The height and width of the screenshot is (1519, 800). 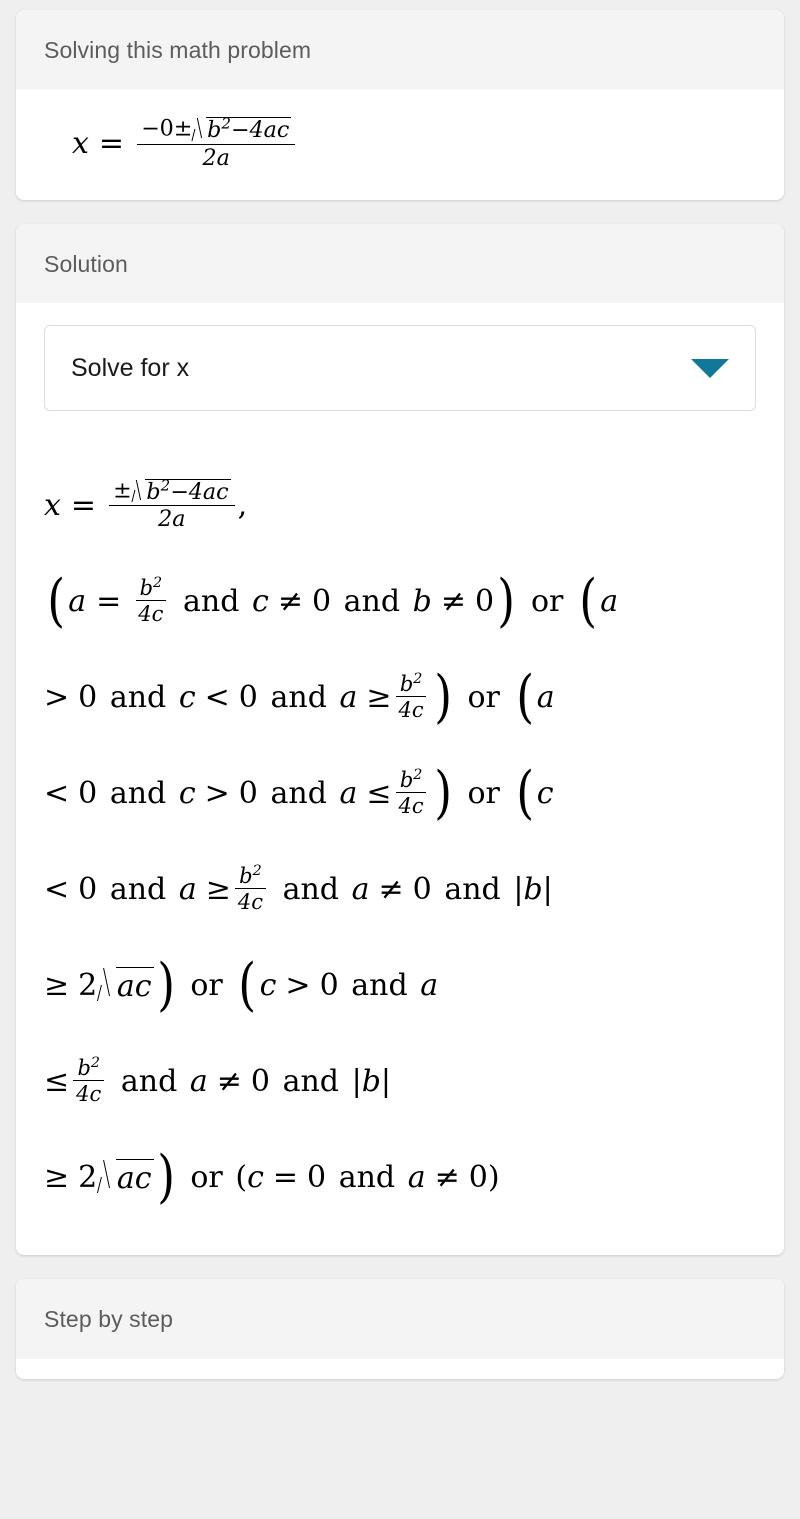 What do you see at coordinates (149, 1081) in the screenshot?
I see `l7-and-1: and` at bounding box center [149, 1081].